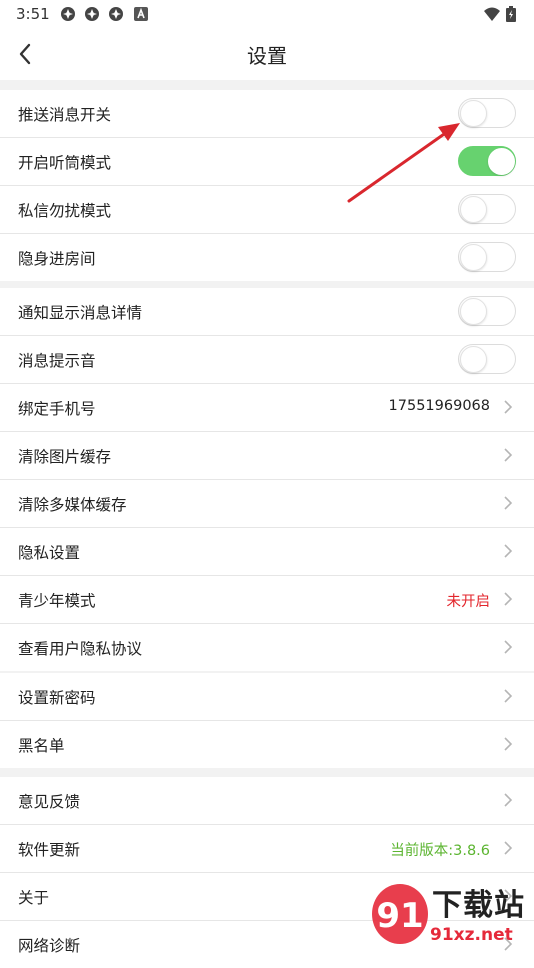 The width and height of the screenshot is (534, 968). Describe the element at coordinates (72, 505) in the screenshot. I see `settings-row-label: 清除多媒体缓存` at that location.